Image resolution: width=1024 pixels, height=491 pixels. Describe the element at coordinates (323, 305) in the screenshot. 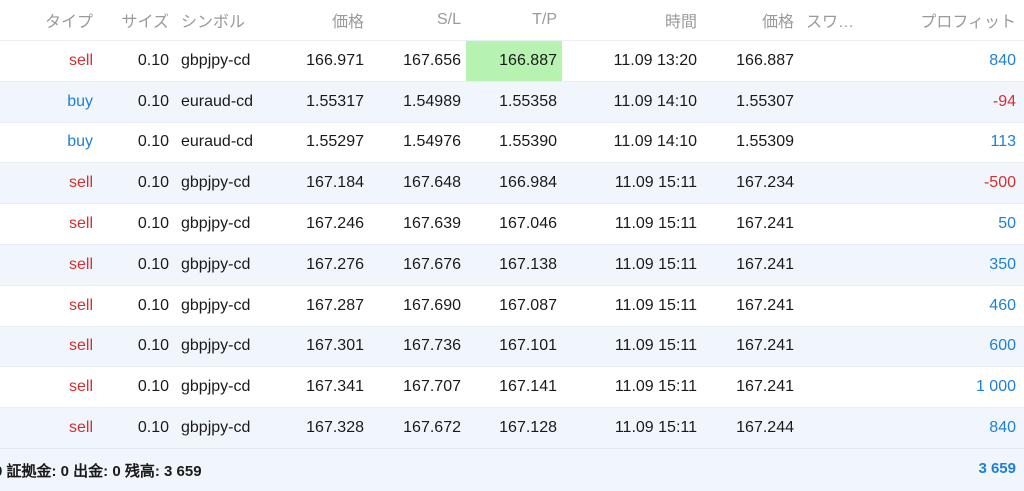

I see `cell-price-open: 167.287` at that location.